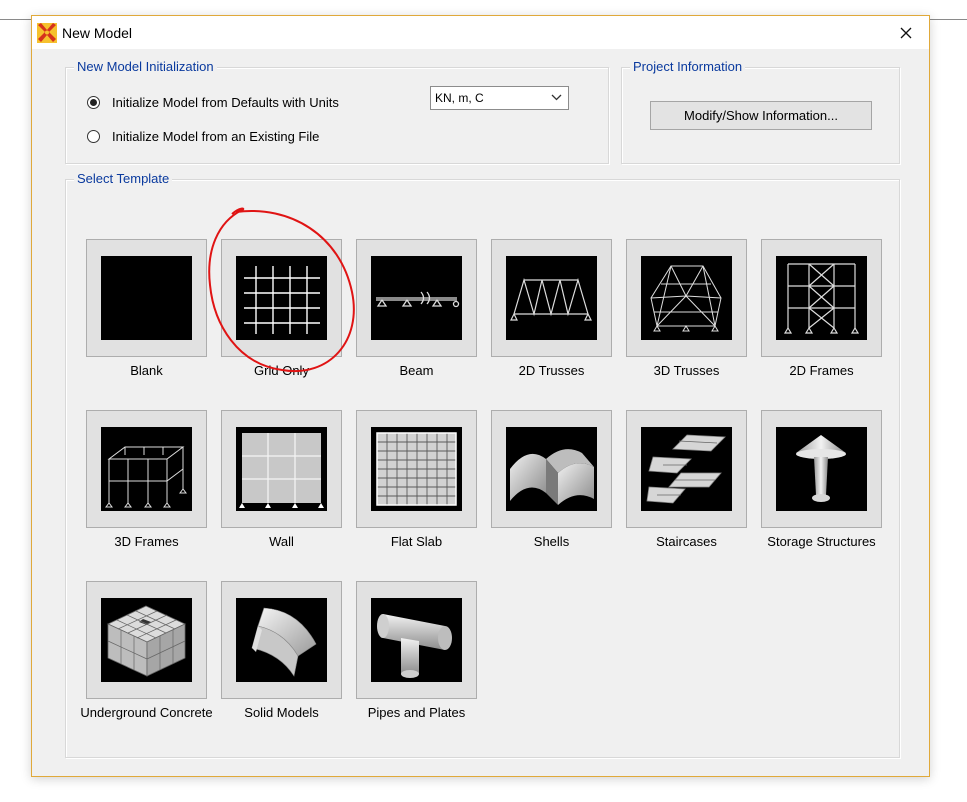 This screenshot has width=967, height=802. Describe the element at coordinates (281, 541) in the screenshot. I see `template-label: Wall` at that location.